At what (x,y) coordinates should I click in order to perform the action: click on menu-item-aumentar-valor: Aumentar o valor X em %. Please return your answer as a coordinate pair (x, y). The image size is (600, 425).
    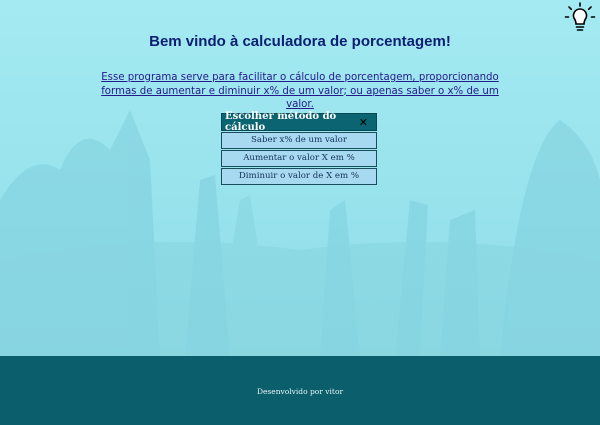
    Looking at the image, I should click on (299, 158).